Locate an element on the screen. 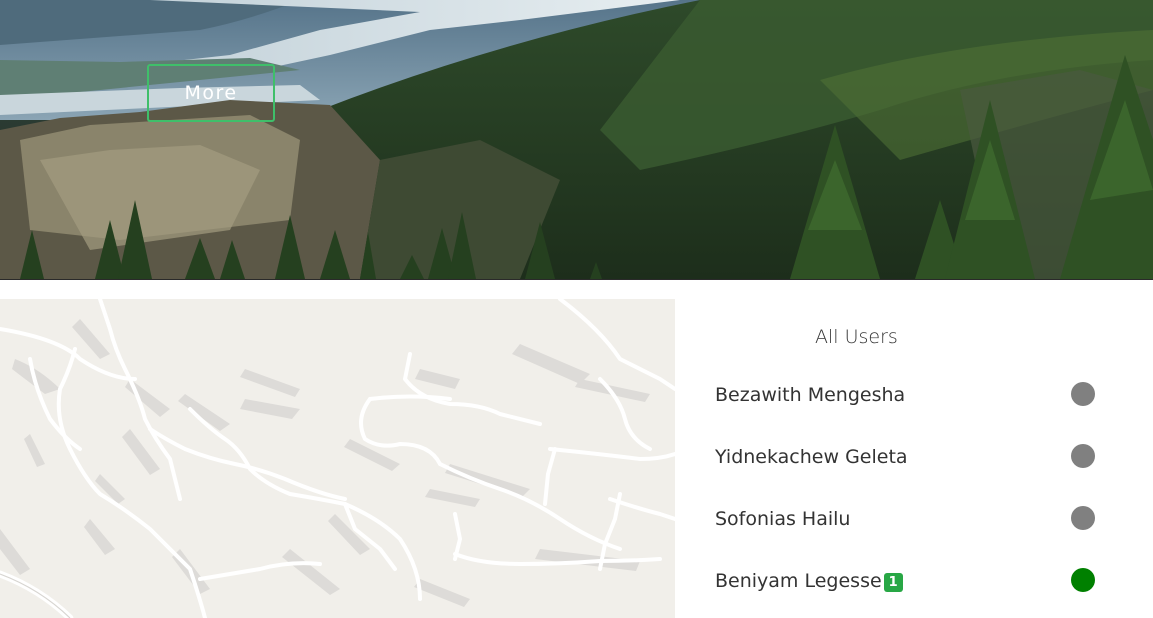 This screenshot has width=1153, height=618. status-online-dot is located at coordinates (1083, 580).